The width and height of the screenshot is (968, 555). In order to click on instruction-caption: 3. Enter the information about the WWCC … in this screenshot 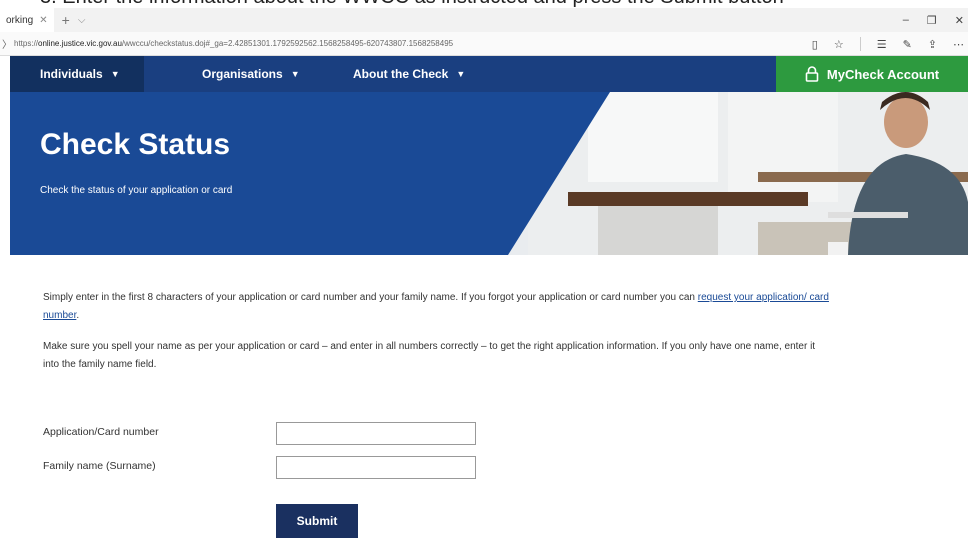, I will do `click(484, 4)`.